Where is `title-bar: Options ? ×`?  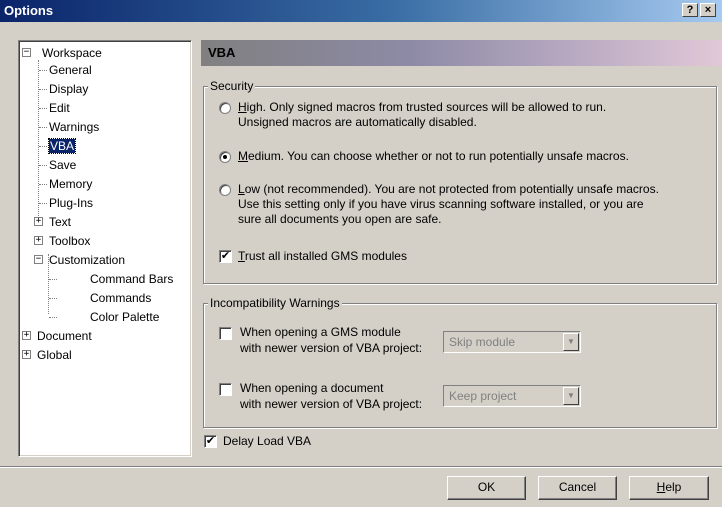 title-bar: Options ? × is located at coordinates (361, 11).